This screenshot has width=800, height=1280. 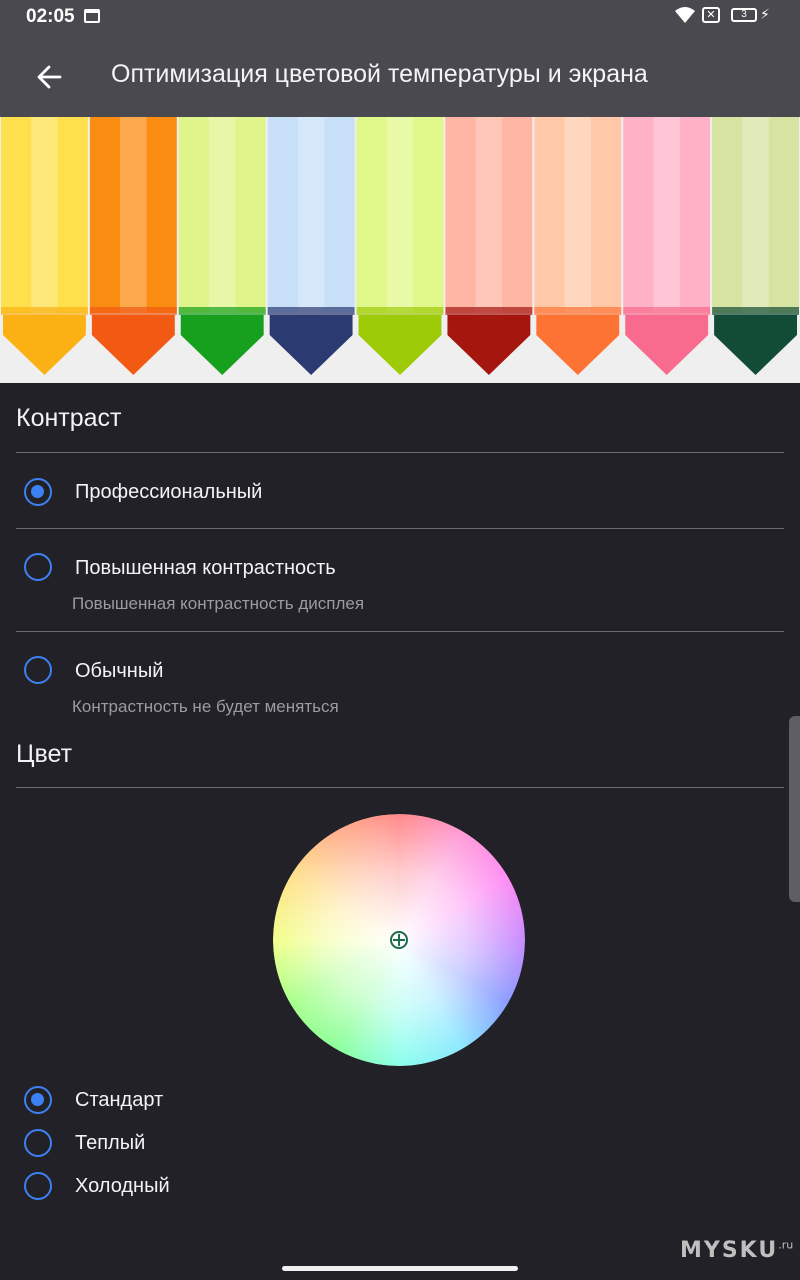 I want to click on option-label: Теплый, so click(x=110, y=1143).